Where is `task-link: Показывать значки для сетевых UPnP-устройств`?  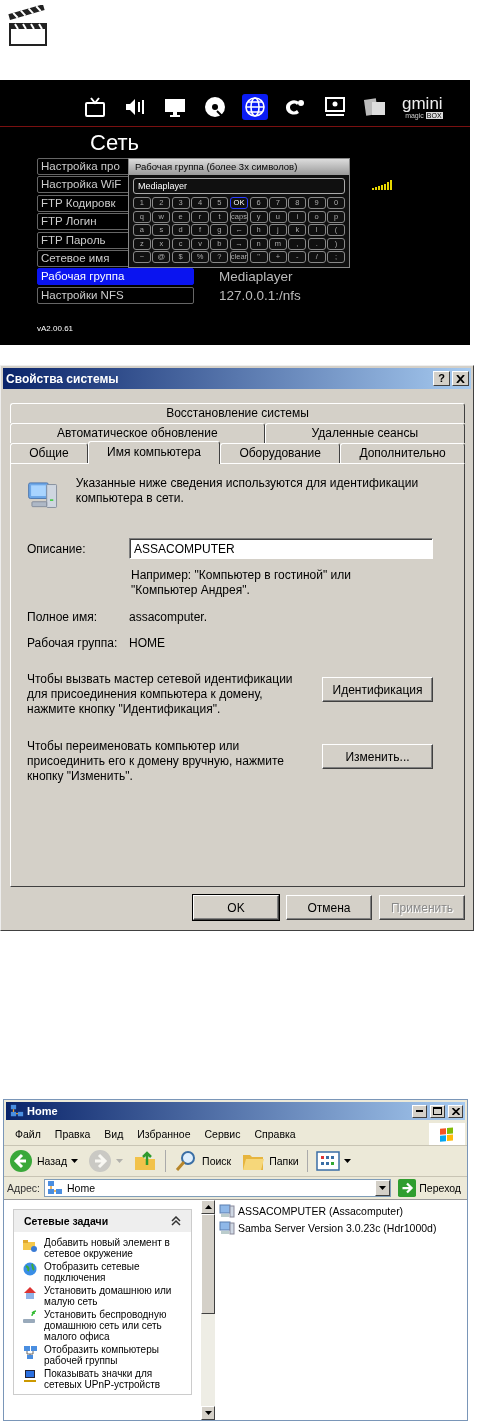
task-link: Показывать значки для сетевых UPnP-устройств is located at coordinates (108, 1379).